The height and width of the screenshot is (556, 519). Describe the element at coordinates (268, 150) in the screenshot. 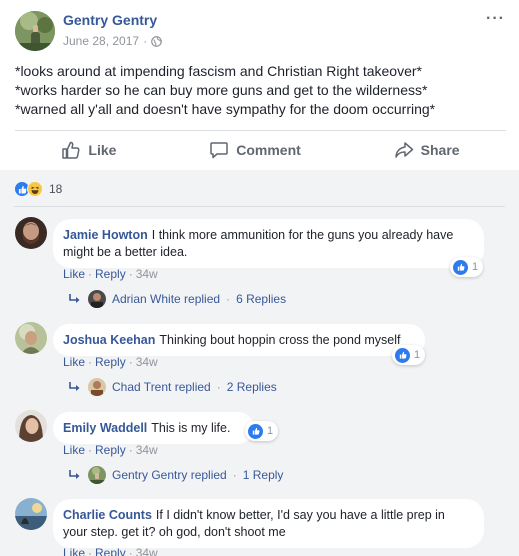

I see `comment-button-label: Comment` at that location.